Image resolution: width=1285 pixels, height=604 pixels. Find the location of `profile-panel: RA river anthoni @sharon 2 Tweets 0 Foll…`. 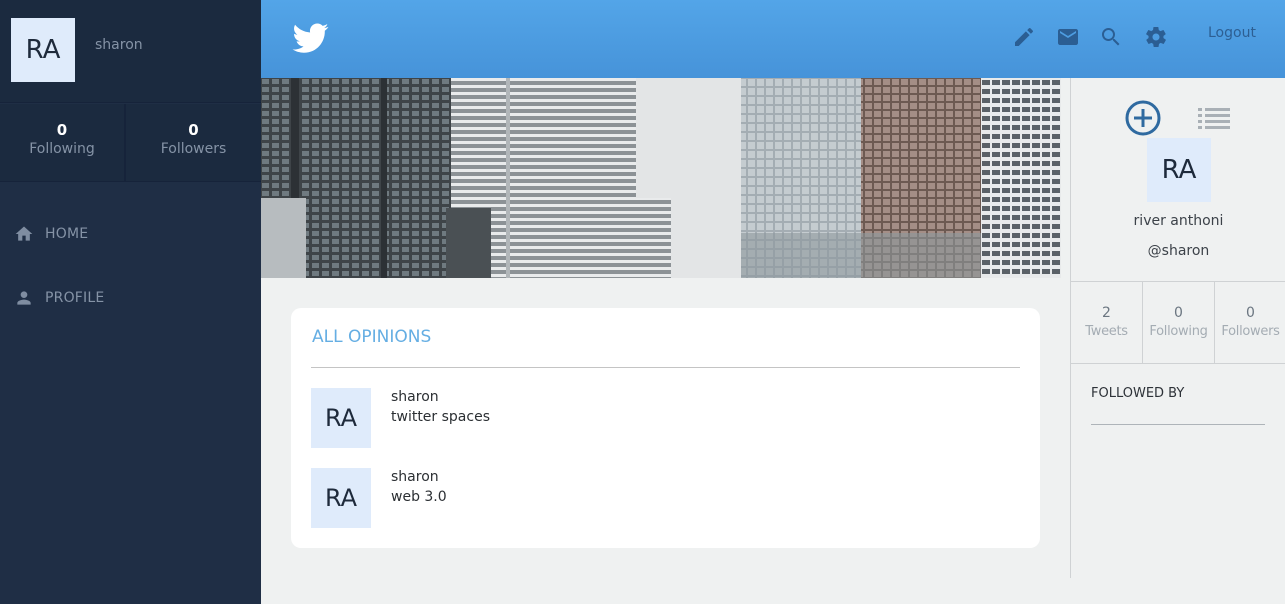

profile-panel: RA river anthoni @sharon 2 Tweets 0 Foll… is located at coordinates (1177, 328).